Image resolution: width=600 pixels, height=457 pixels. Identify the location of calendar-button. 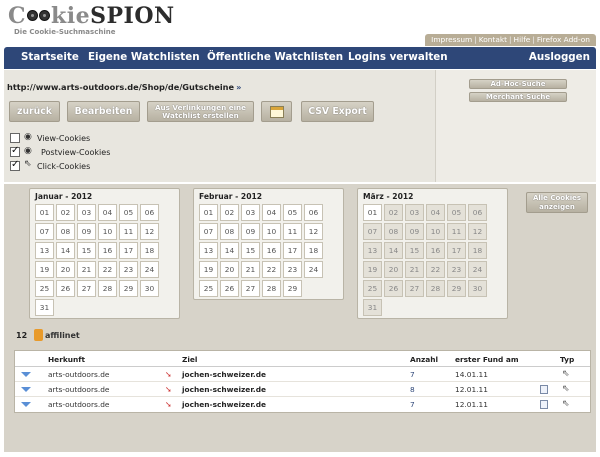
(276, 111).